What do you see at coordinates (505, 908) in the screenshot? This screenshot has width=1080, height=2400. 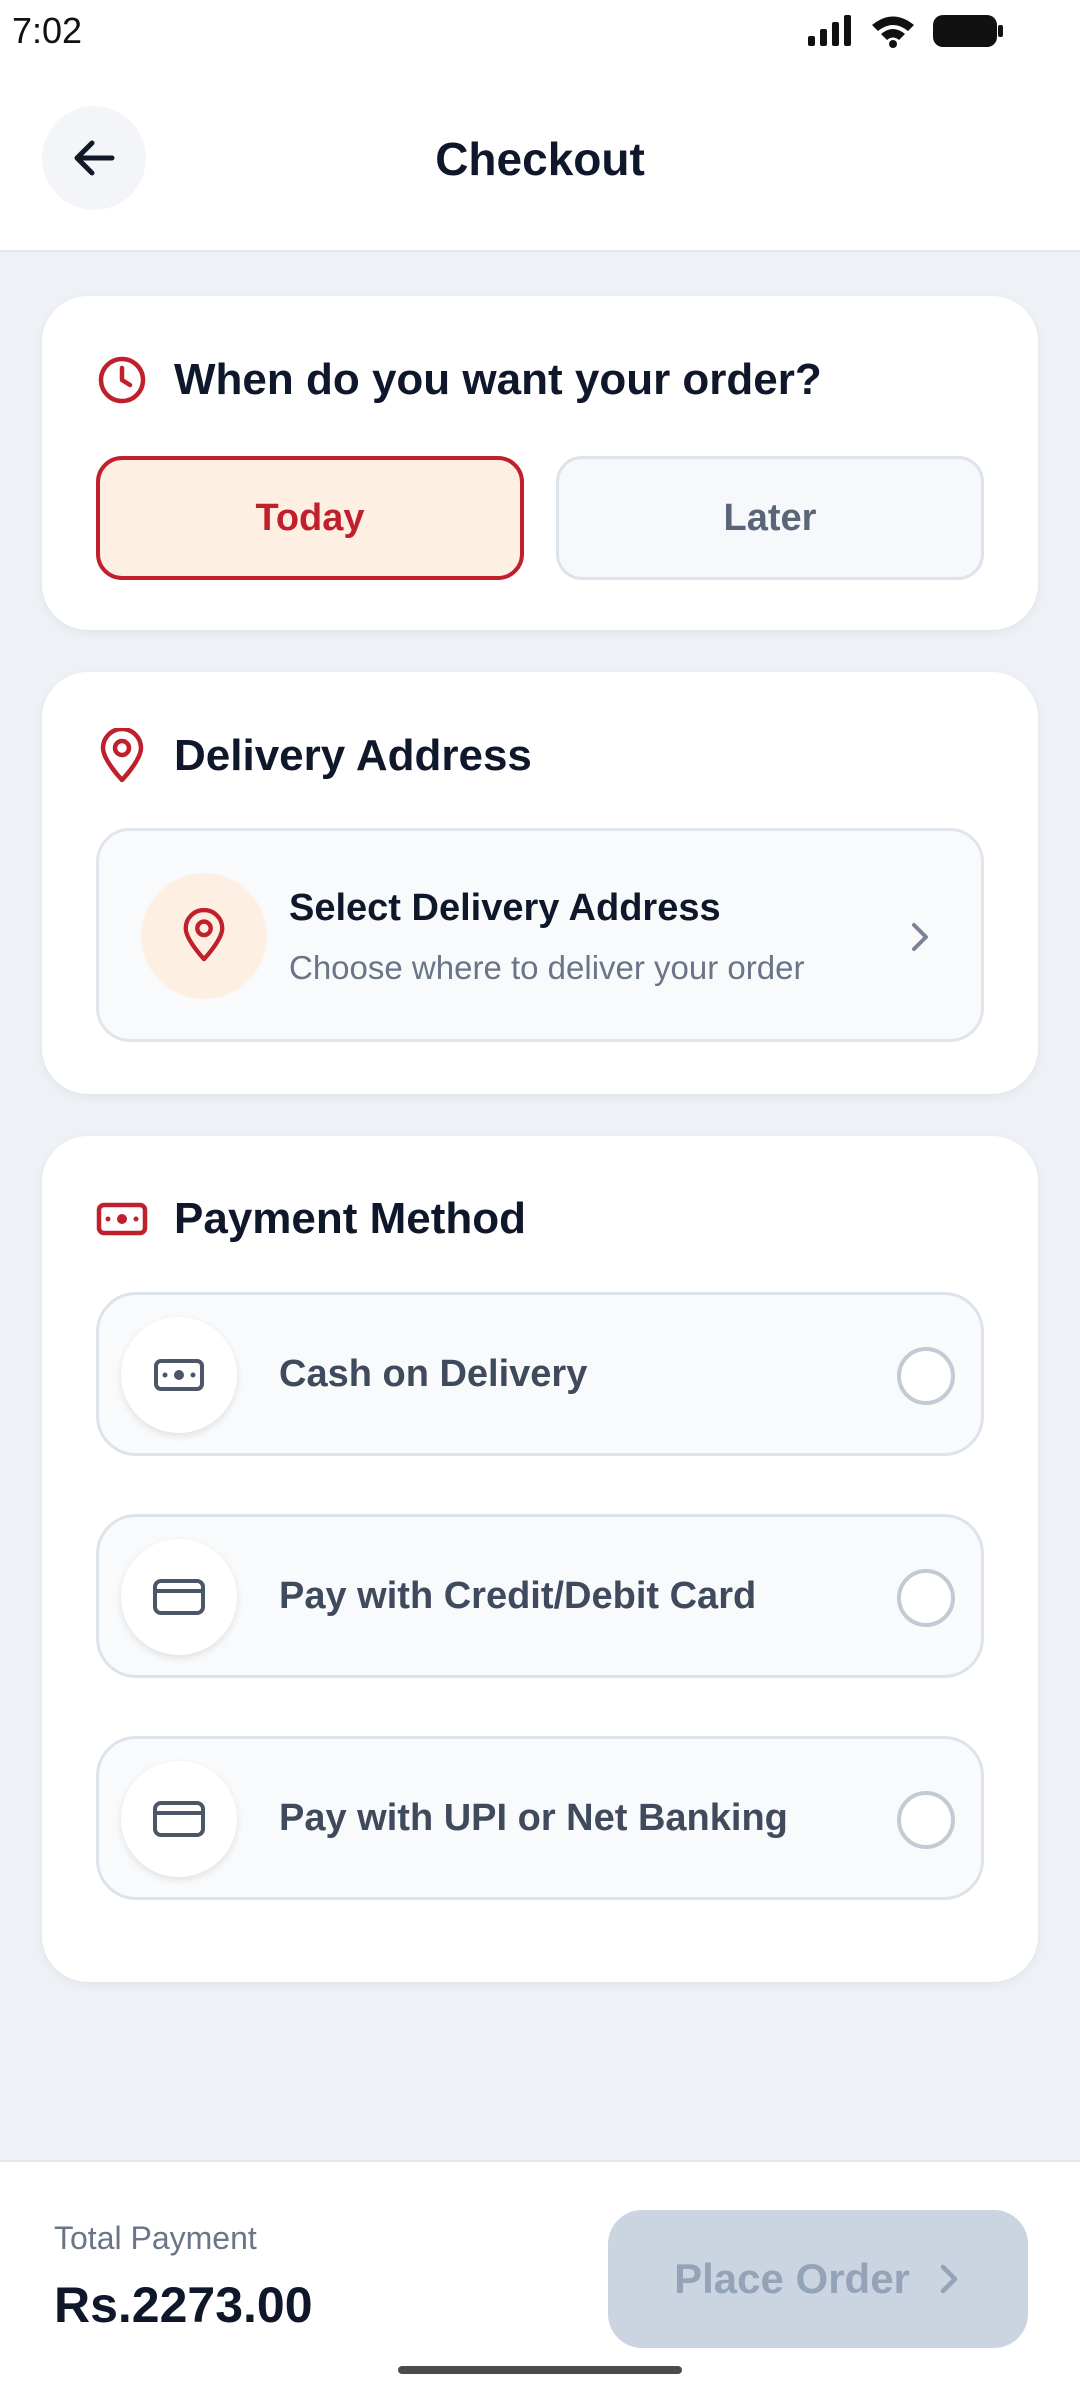 I see `select-address-title: Select Delivery Address` at bounding box center [505, 908].